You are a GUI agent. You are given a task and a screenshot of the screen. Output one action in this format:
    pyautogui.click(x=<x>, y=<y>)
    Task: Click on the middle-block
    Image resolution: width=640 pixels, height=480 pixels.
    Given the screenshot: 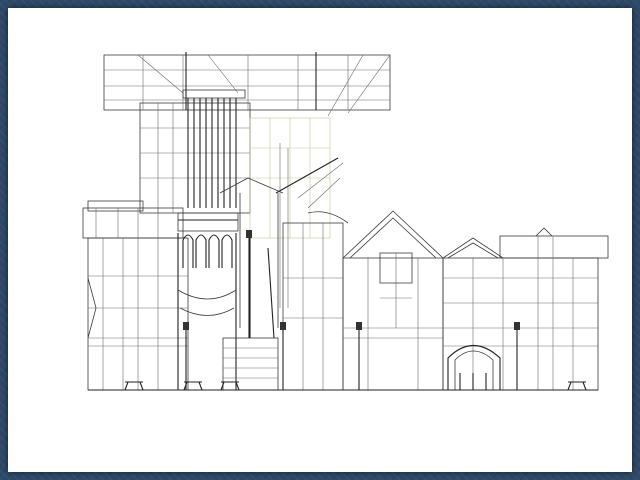 What is the action you would take?
    pyautogui.click(x=315, y=301)
    